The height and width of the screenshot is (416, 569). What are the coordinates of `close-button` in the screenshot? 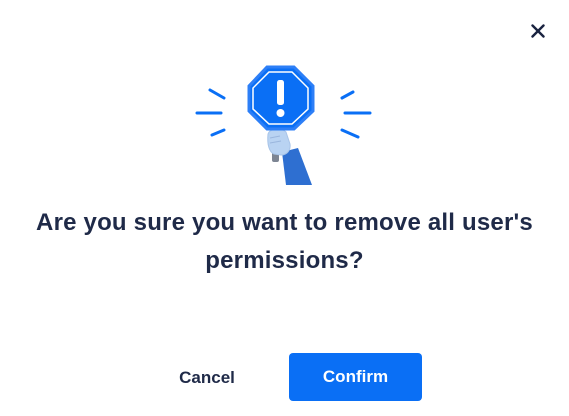 It's located at (538, 31).